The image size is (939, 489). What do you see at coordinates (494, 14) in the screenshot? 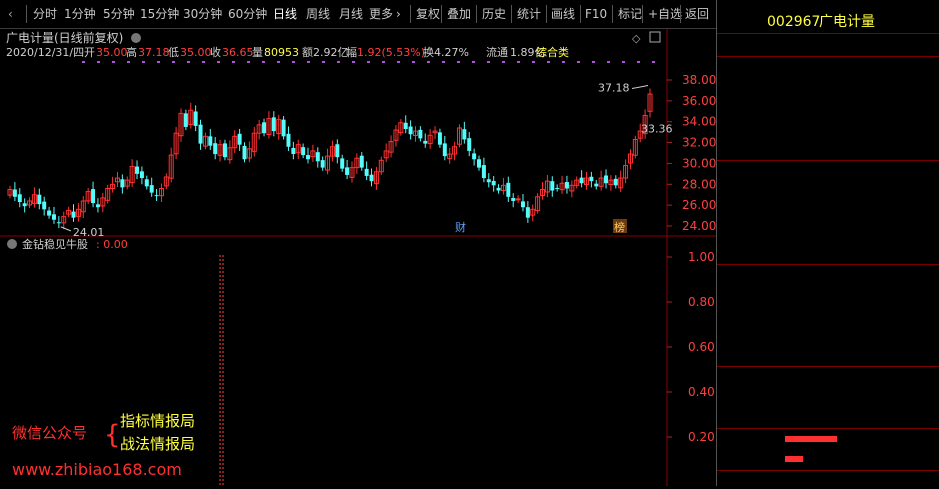
I see `toolbar-item-12: 历史` at bounding box center [494, 14].